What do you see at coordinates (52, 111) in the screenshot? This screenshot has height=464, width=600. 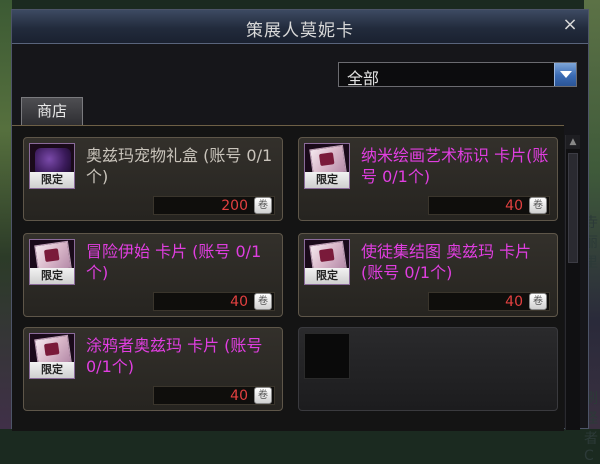 I see `tab-shop: 商店` at bounding box center [52, 111].